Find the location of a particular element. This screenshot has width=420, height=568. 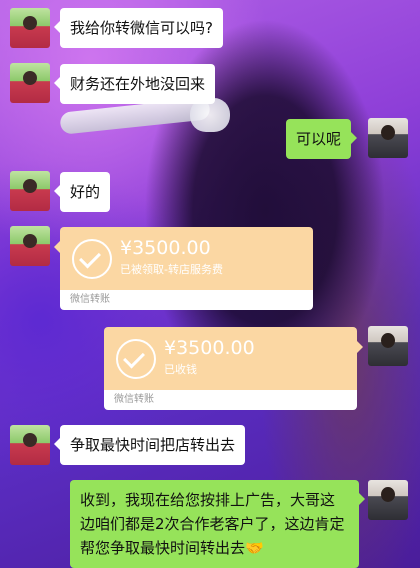

transfer-card-received: ¥3500.00 已被领取-转店服务费 微信转账 is located at coordinates (183, 268).